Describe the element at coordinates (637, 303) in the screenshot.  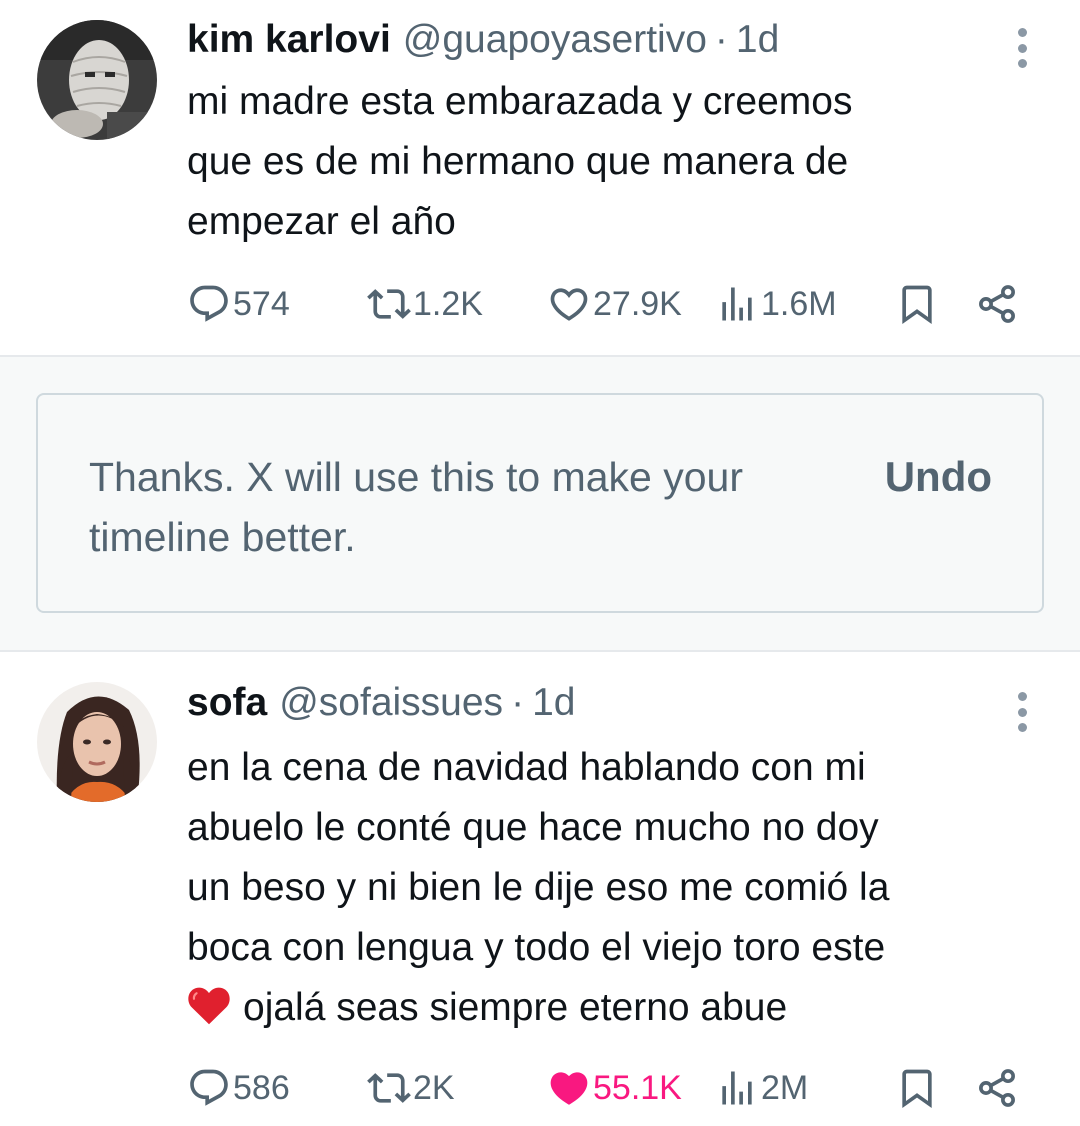
I see `like-count: 27.9K` at that location.